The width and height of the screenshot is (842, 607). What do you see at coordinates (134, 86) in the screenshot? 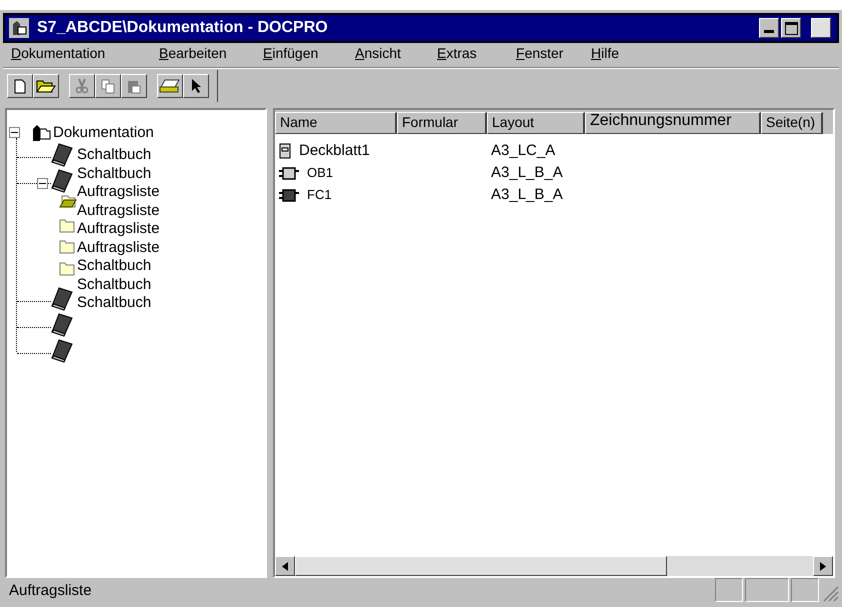
I see `clipboard-icon` at bounding box center [134, 86].